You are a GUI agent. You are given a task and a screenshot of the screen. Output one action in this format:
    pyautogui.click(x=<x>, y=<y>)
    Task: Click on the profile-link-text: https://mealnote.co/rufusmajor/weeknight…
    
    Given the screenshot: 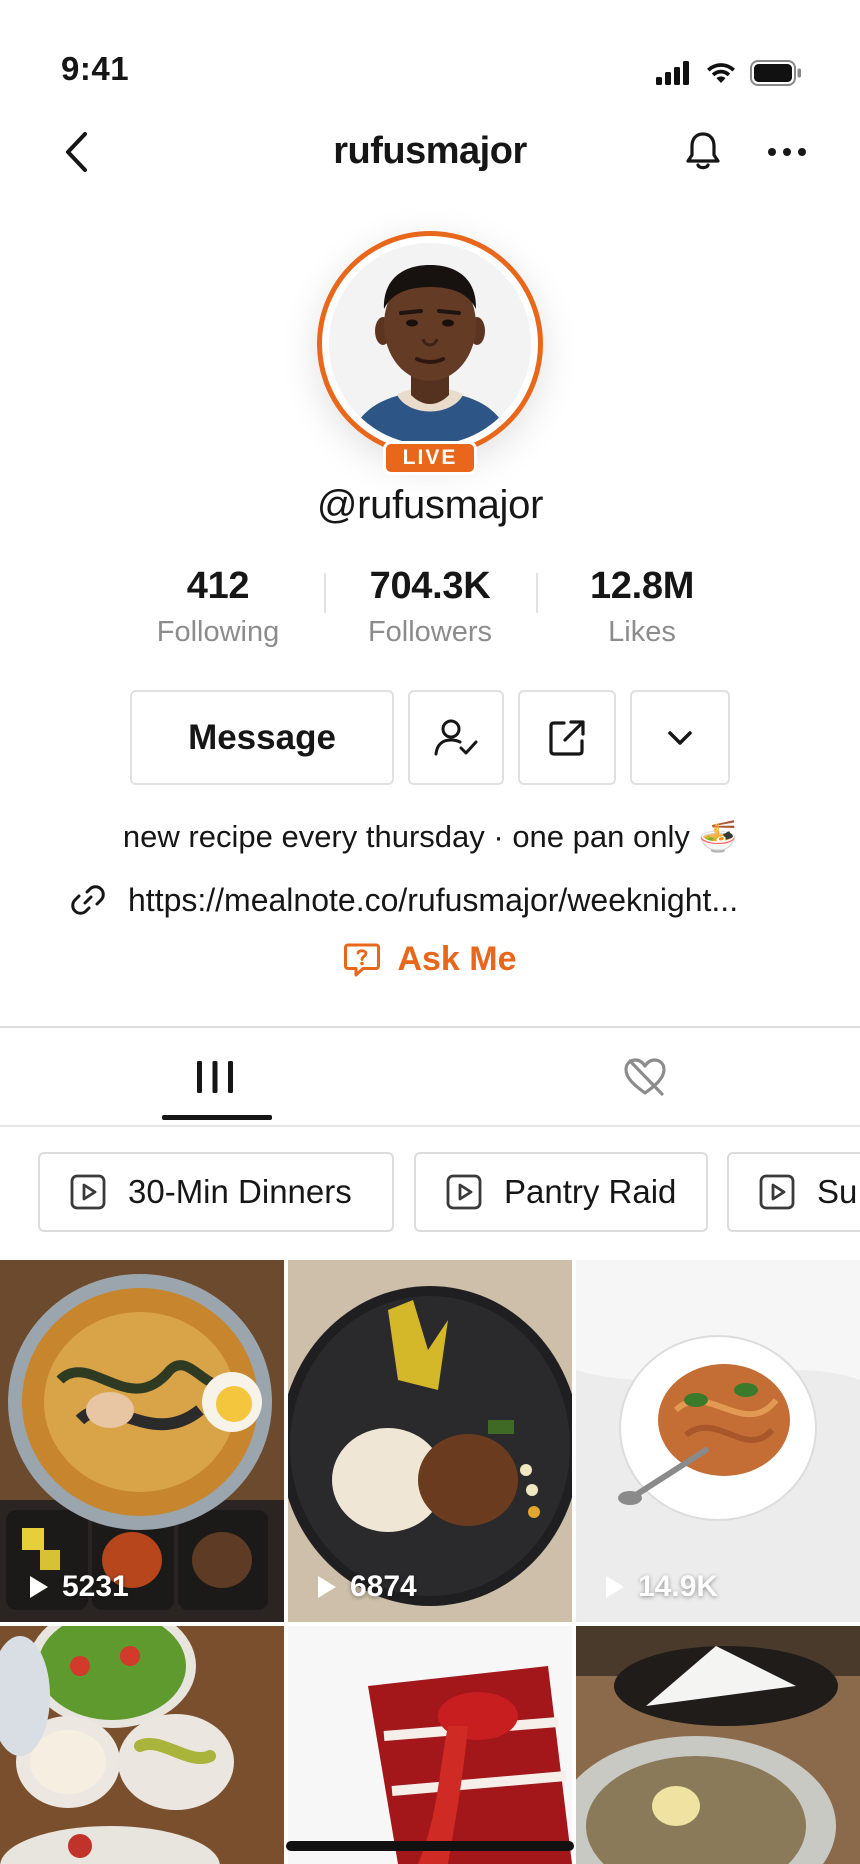 What is the action you would take?
    pyautogui.click(x=433, y=900)
    